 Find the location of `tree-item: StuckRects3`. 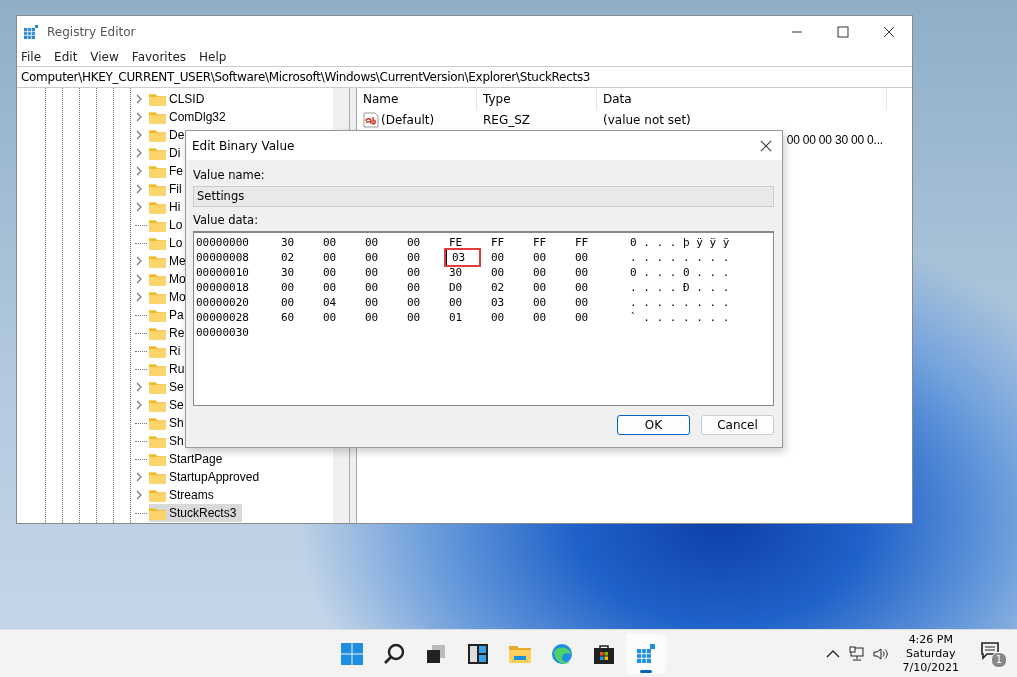

tree-item: StuckRects3 is located at coordinates (196, 513).